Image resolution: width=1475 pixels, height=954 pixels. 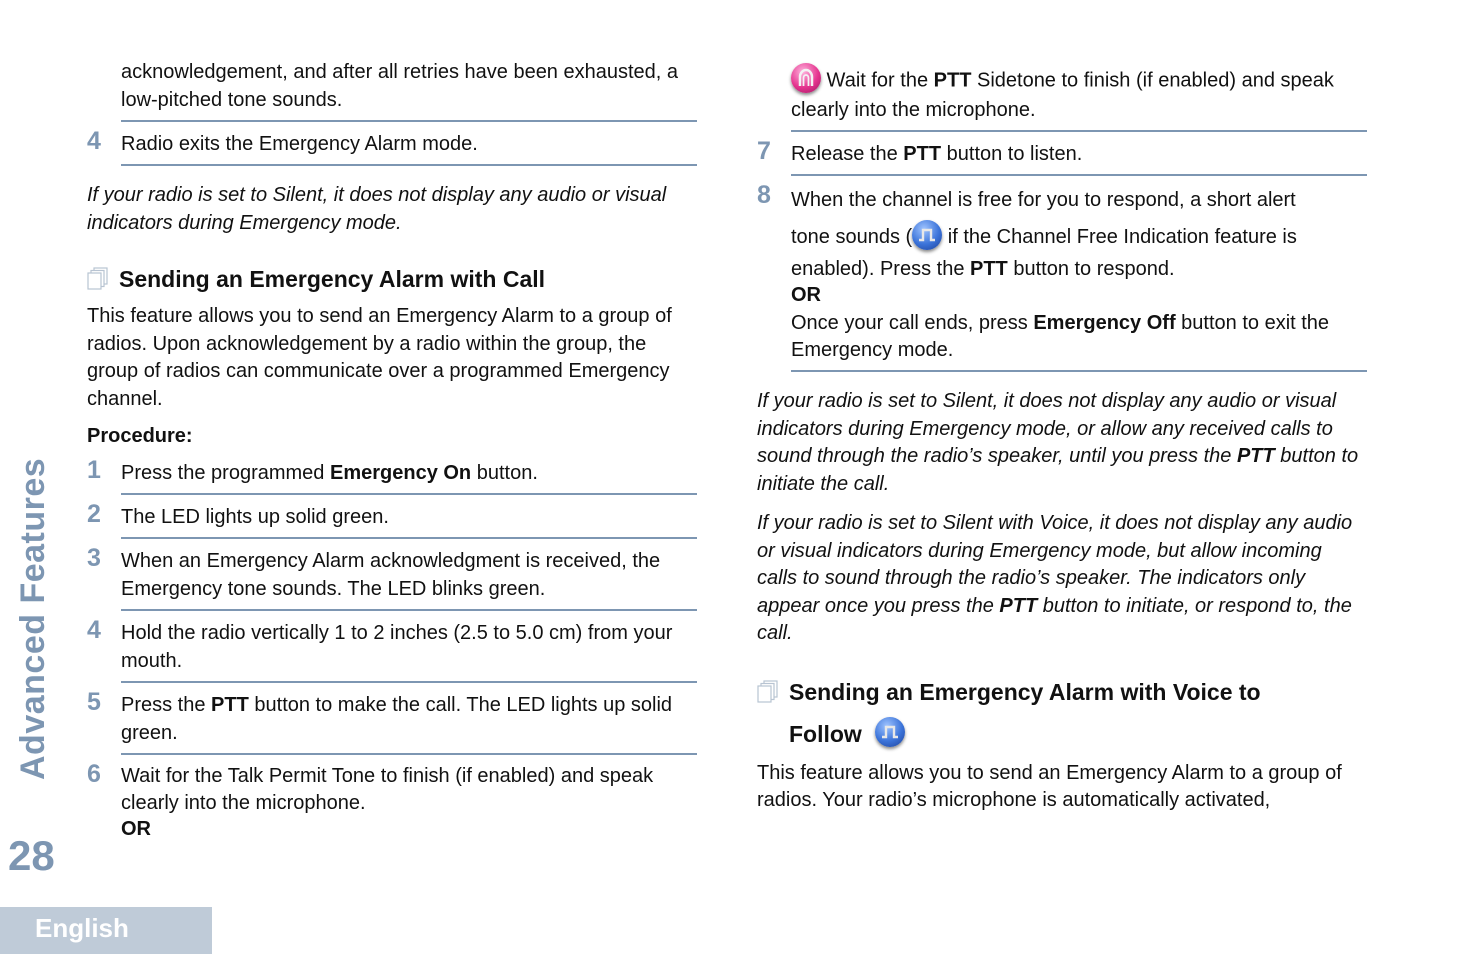 I want to click on text: Follow, so click(x=825, y=733).